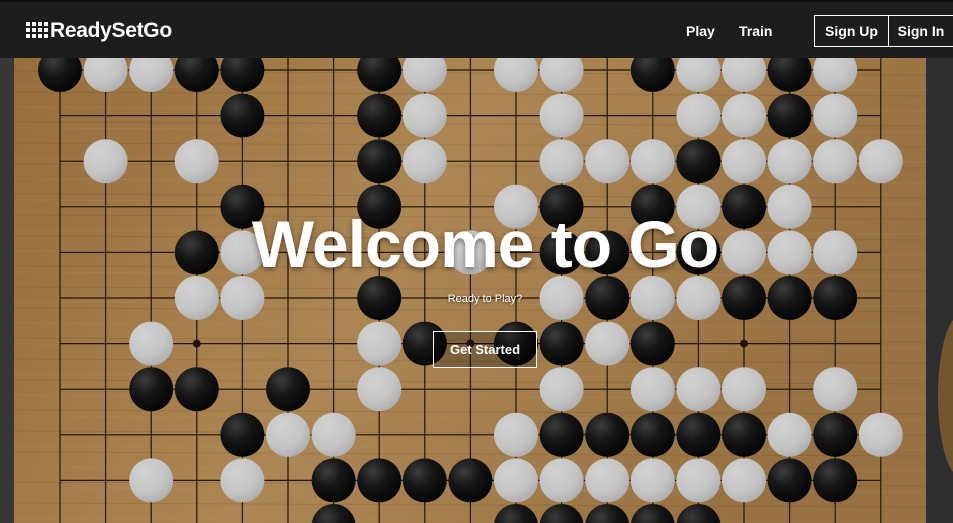 This screenshot has height=523, width=953. What do you see at coordinates (485, 349) in the screenshot?
I see `get-started-button: Get Started` at bounding box center [485, 349].